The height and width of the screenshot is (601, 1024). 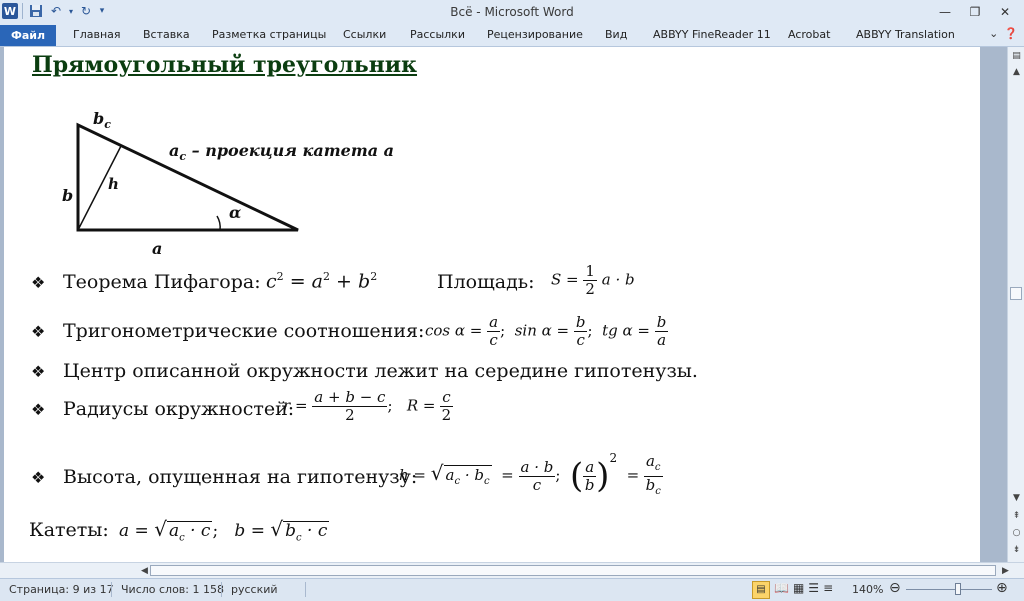 What do you see at coordinates (1005, 571) in the screenshot?
I see `scroll-right-icon: ▶` at bounding box center [1005, 571].